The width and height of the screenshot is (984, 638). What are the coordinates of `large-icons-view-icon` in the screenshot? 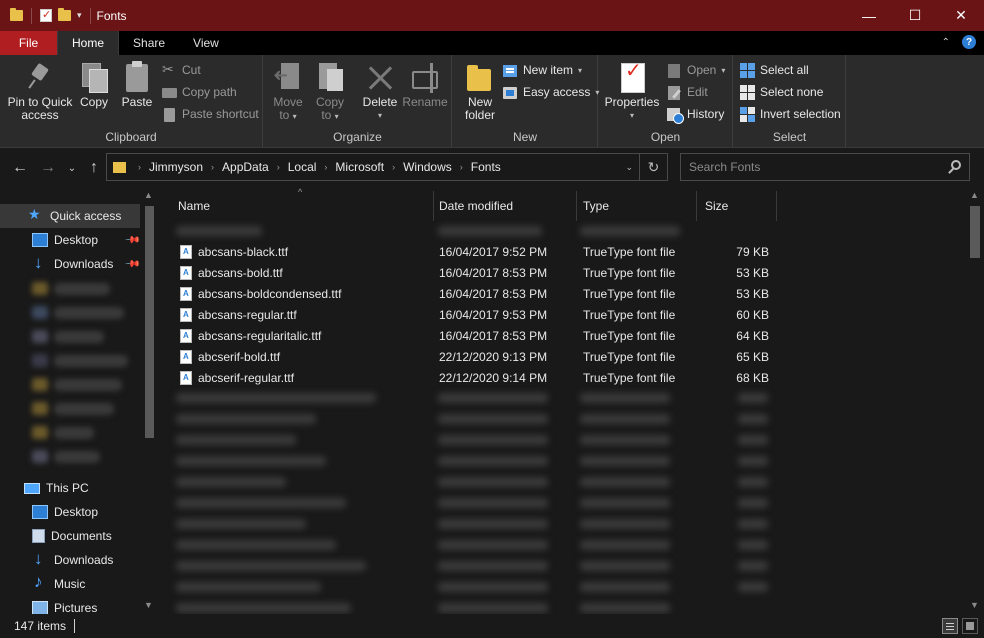 It's located at (970, 626).